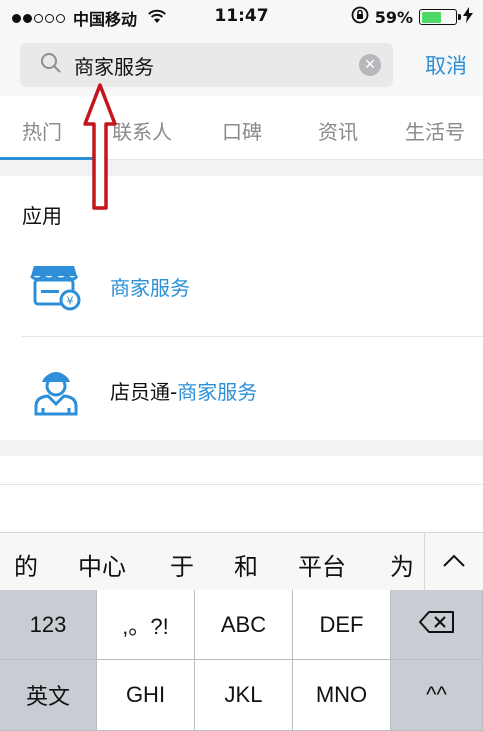  I want to click on clerk-icon, so click(56, 390).